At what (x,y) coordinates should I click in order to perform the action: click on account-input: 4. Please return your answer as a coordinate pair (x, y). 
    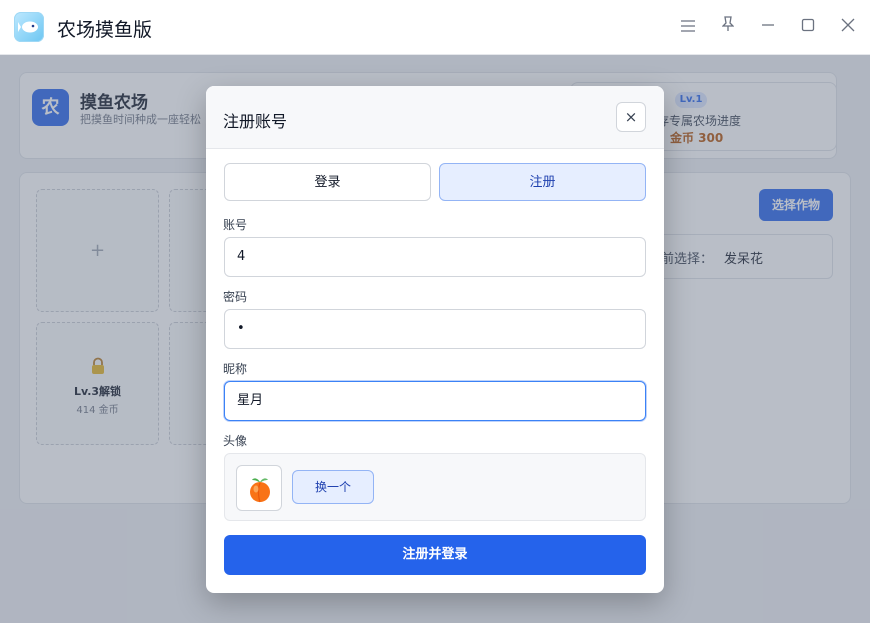
    Looking at the image, I should click on (435, 257).